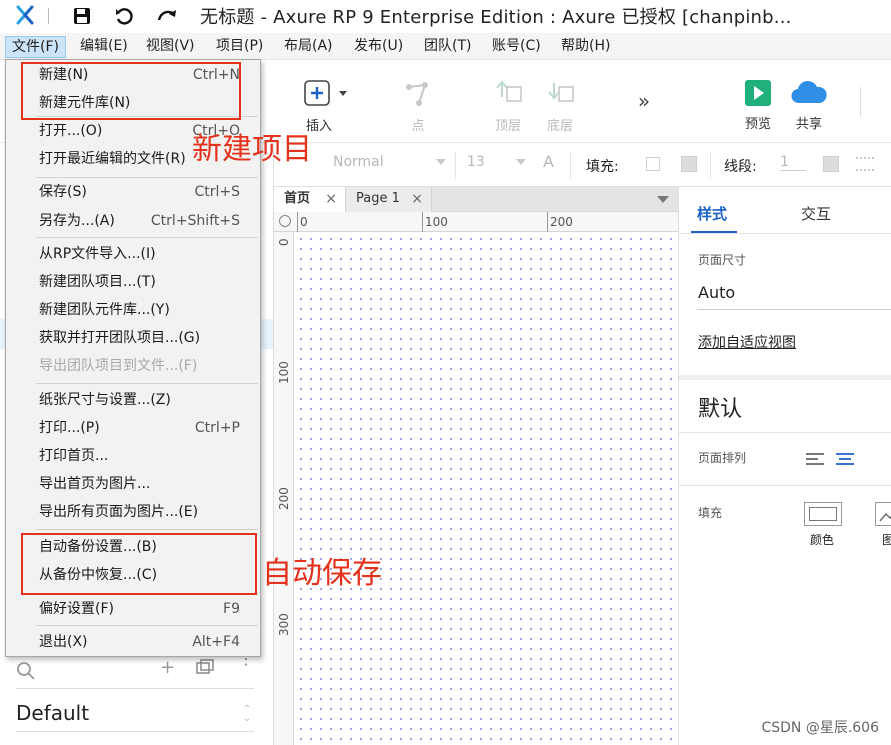  Describe the element at coordinates (561, 222) in the screenshot. I see `ruler-label: 200` at that location.